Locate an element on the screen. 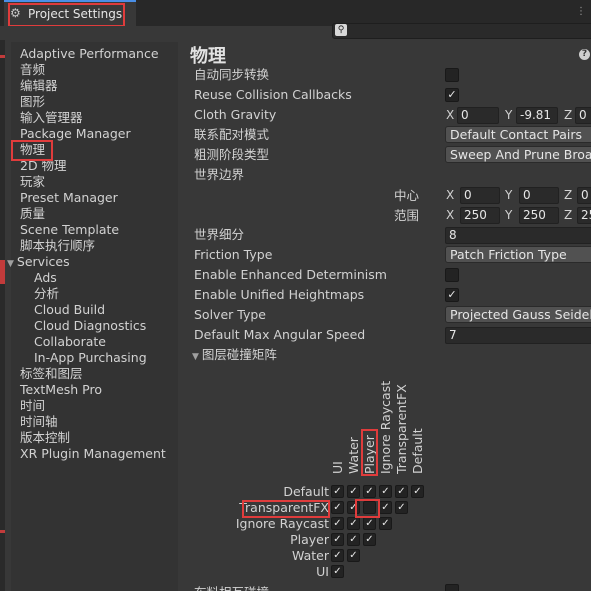 The image size is (591, 591). sidebar-item-player: 玩家 is located at coordinates (32, 182).